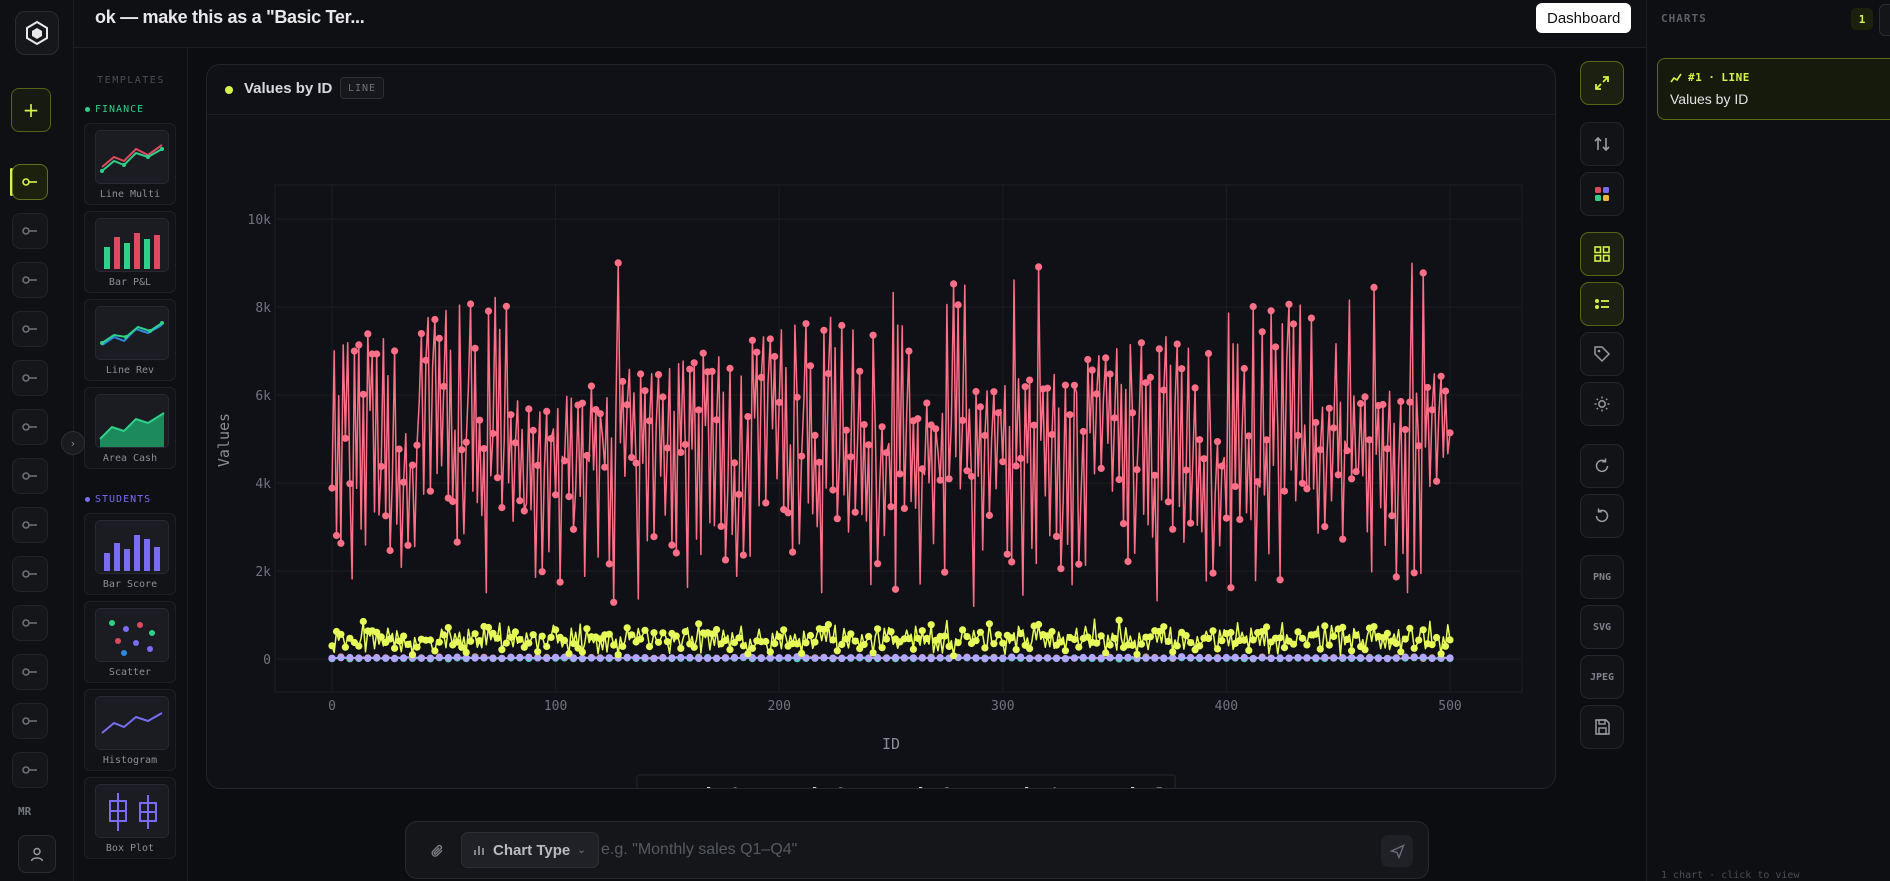 This screenshot has height=881, width=1890. What do you see at coordinates (130, 340) in the screenshot?
I see `template-line-rev: Line Rev` at bounding box center [130, 340].